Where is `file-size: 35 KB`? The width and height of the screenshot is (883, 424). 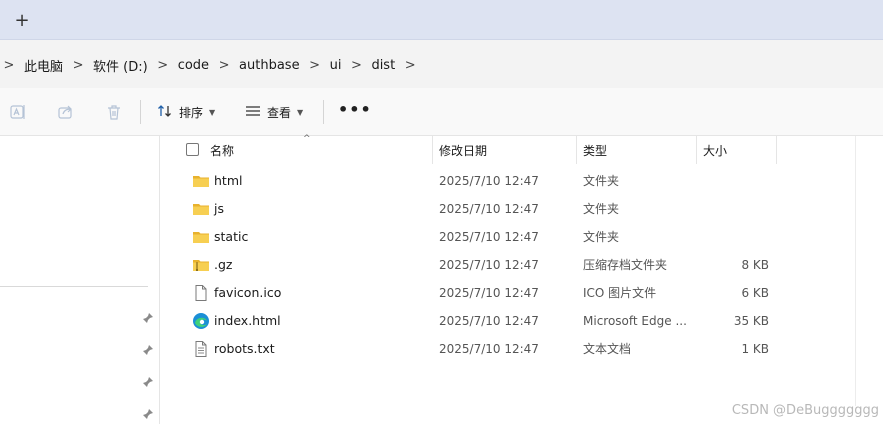
file-size: 35 KB is located at coordinates (751, 321).